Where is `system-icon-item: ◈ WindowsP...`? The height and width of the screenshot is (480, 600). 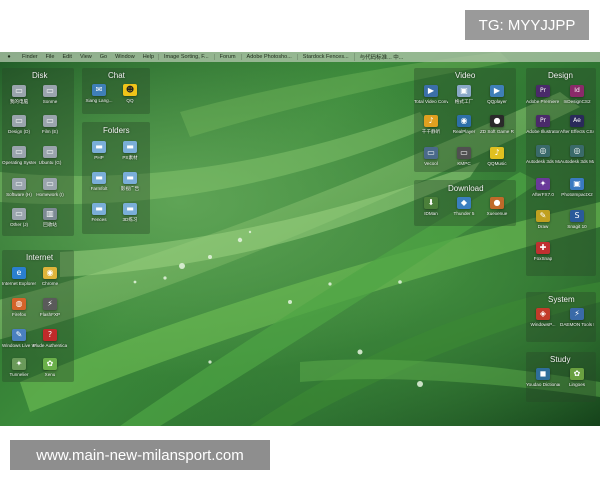
system-icon-item: ◈ WindowsP... is located at coordinates (543, 318).